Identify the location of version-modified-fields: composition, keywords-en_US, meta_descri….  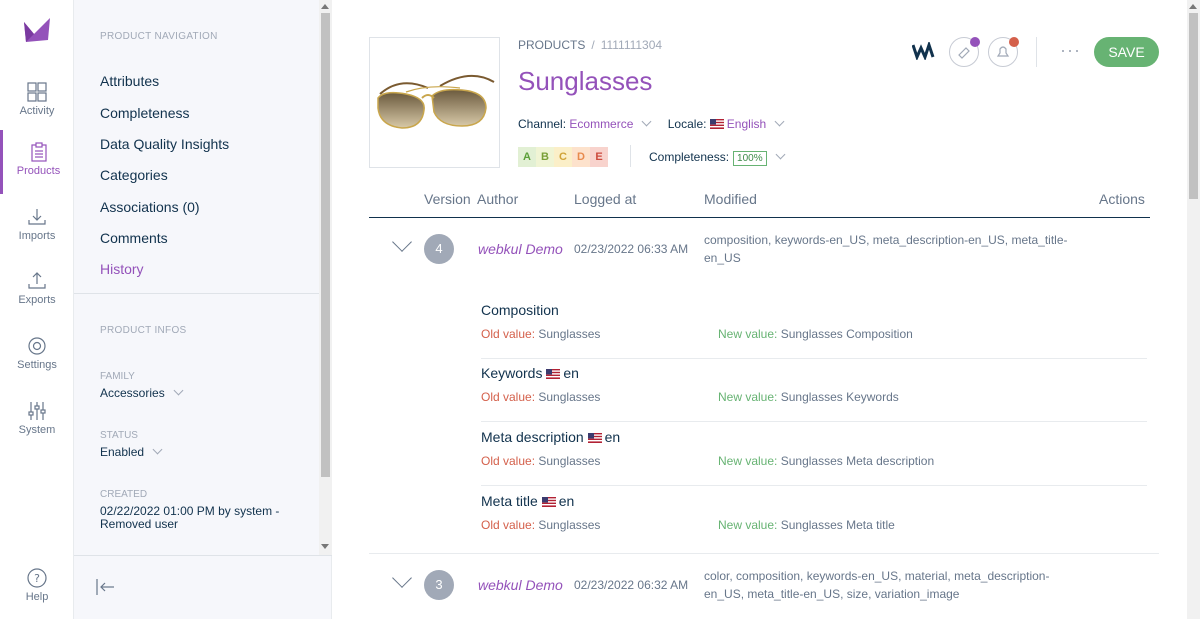
(886, 249).